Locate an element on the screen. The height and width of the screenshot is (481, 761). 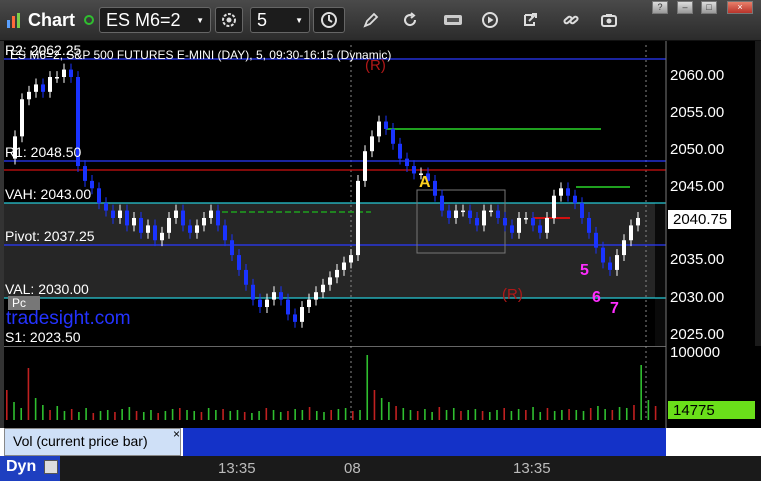
y-tick: 2055.00 is located at coordinates (697, 112).